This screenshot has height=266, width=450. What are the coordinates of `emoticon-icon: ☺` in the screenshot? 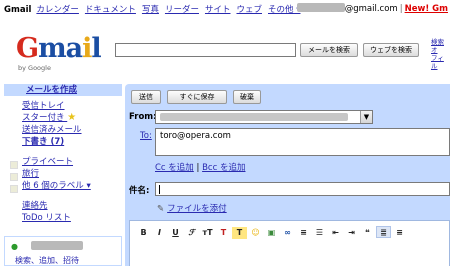 It's located at (255, 233).